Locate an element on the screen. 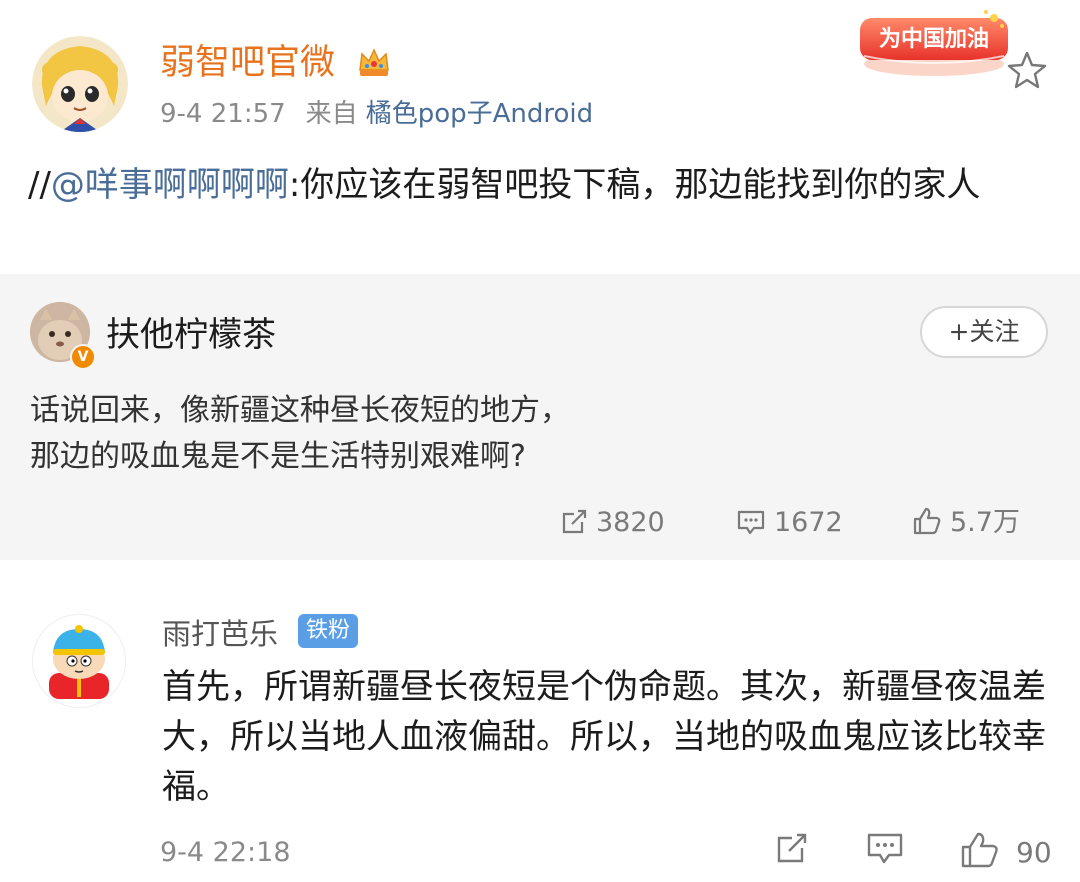 The height and width of the screenshot is (882, 1080). like-count: 5.7万 is located at coordinates (985, 522).